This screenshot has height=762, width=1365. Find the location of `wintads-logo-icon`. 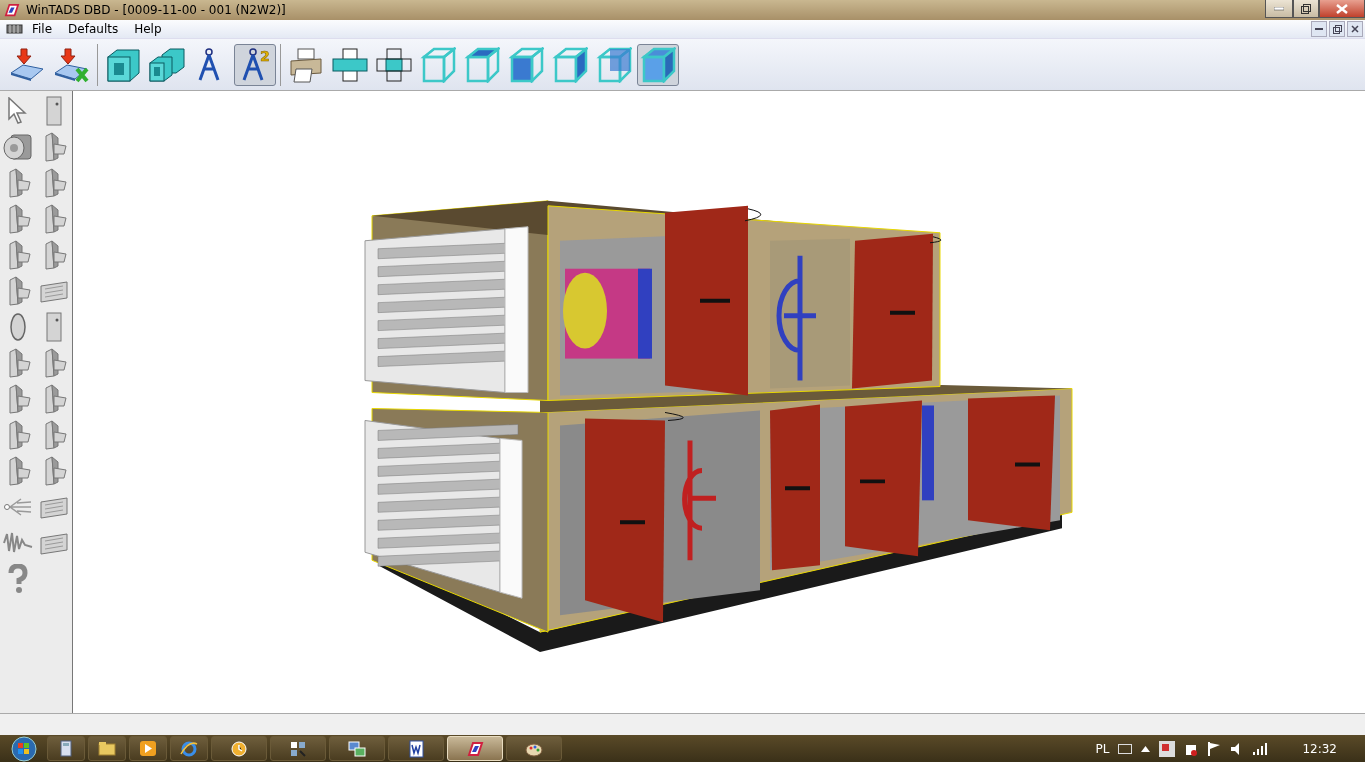

wintads-logo-icon is located at coordinates (475, 748).